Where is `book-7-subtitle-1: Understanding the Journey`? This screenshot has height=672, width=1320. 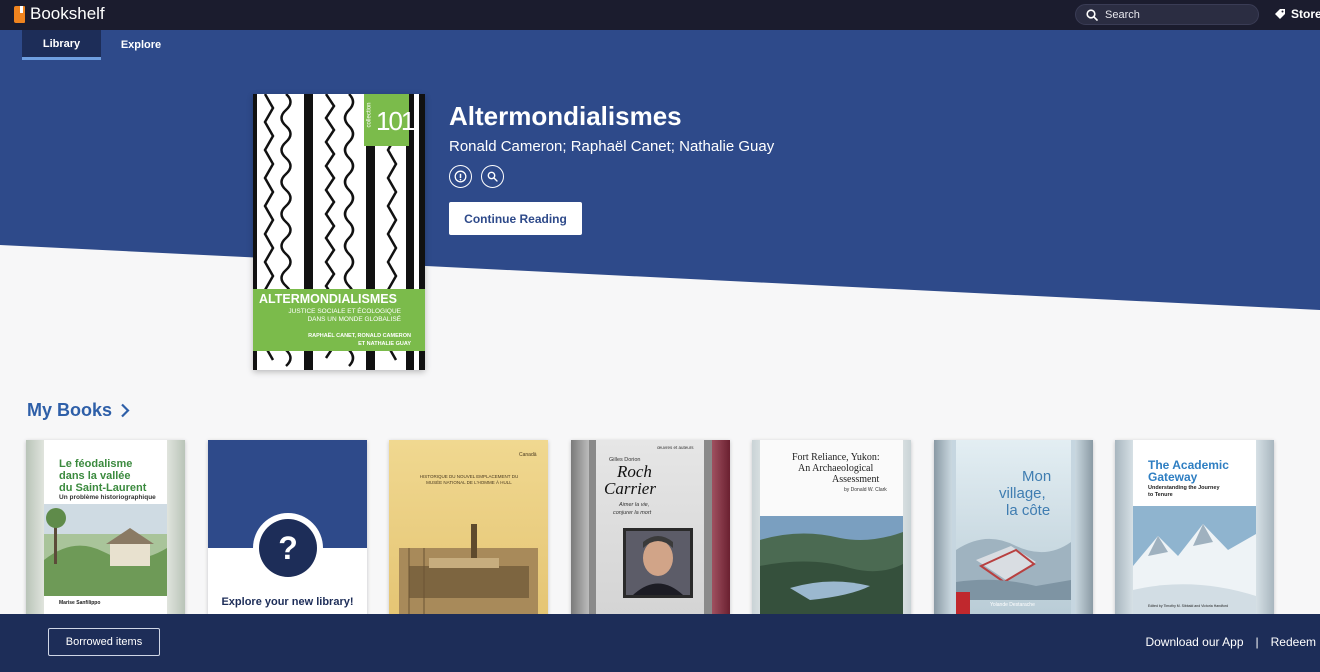 book-7-subtitle-1: Understanding the Journey is located at coordinates (1184, 488).